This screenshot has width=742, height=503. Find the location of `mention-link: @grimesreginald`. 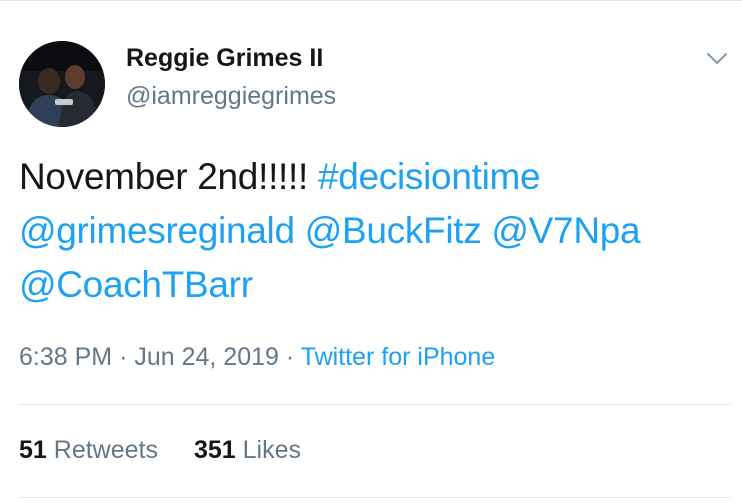

mention-link: @grimesreginald is located at coordinates (157, 230).